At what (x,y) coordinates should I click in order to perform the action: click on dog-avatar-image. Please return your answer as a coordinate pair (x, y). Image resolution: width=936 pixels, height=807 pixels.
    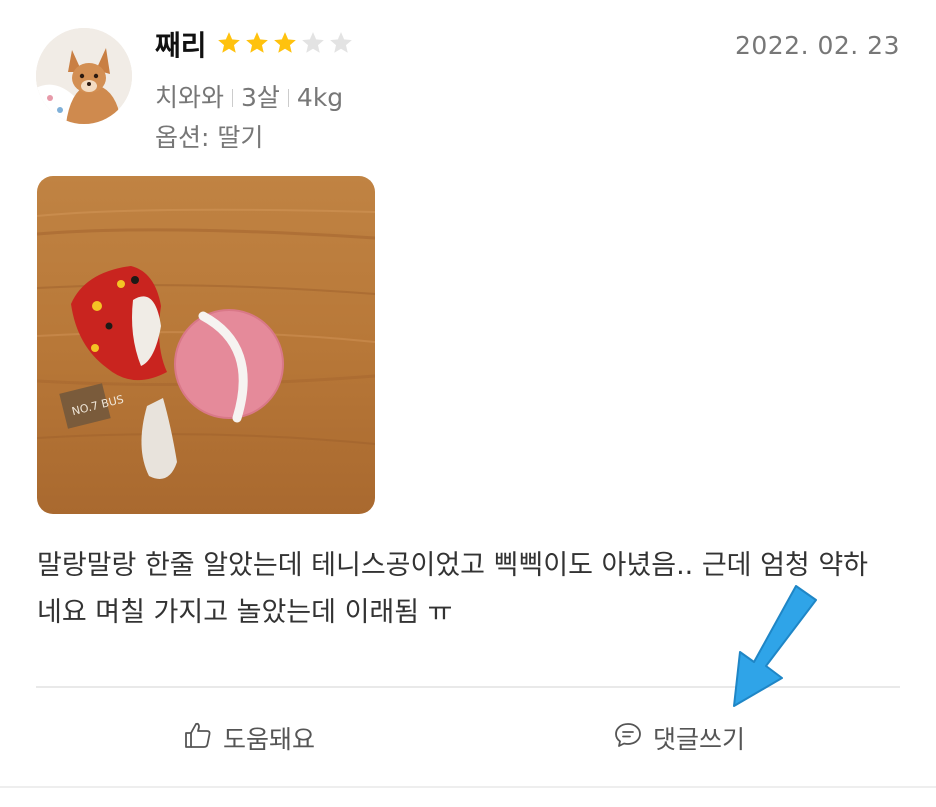
    Looking at the image, I should click on (84, 76).